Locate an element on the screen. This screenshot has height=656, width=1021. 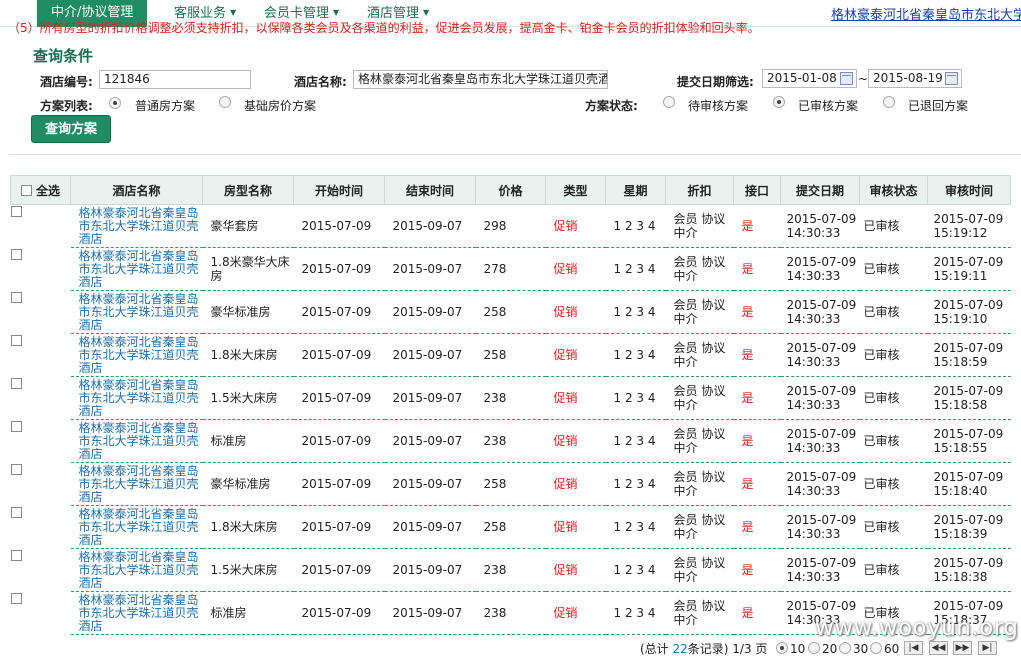
prev-page-icon: ◀◀ is located at coordinates (938, 648).